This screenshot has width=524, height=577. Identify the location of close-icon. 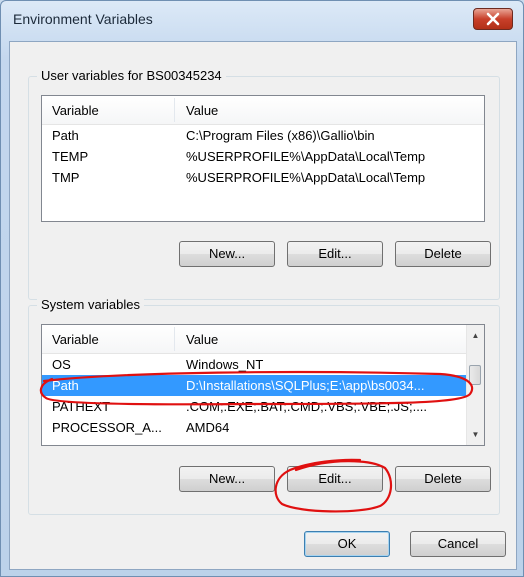
(493, 19).